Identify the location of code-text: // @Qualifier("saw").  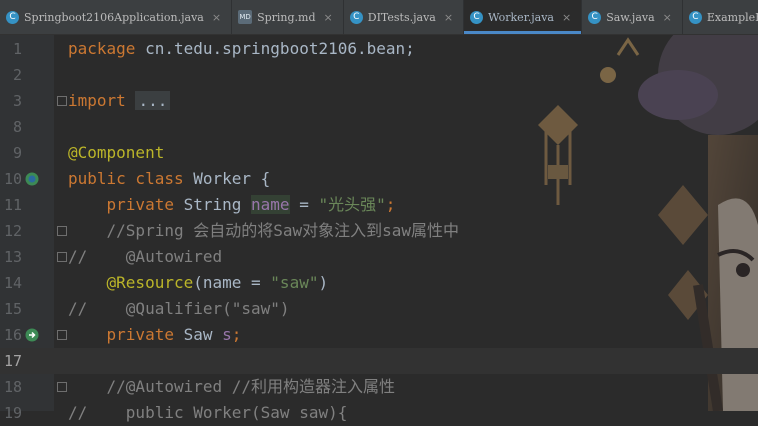
(179, 309).